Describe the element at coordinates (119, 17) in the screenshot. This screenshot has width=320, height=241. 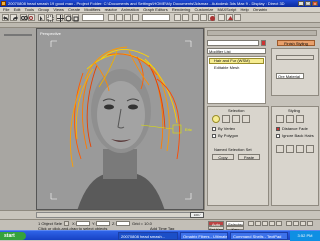
I see `snap-icon` at that location.